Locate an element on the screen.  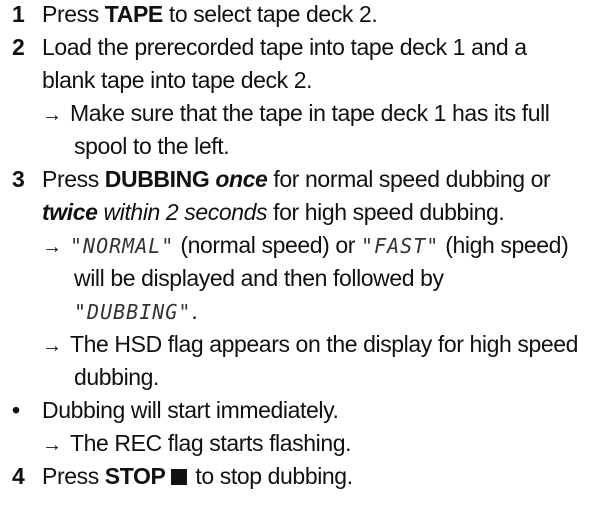
step-1-number: 1 is located at coordinates (18, 14).